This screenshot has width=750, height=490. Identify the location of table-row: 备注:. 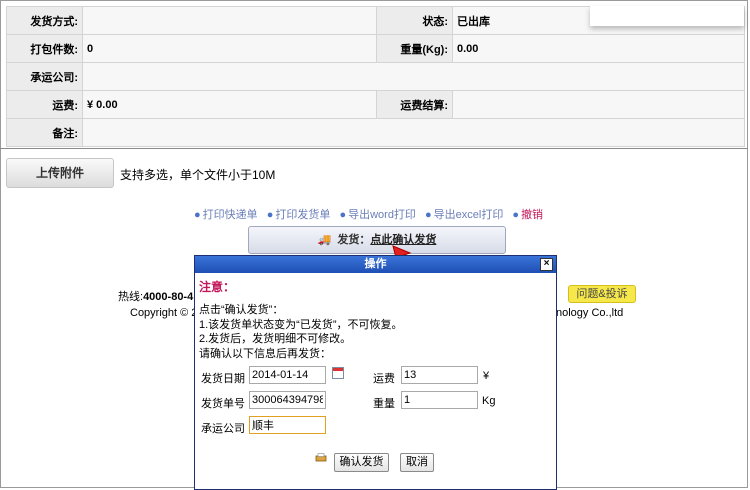
(375, 132).